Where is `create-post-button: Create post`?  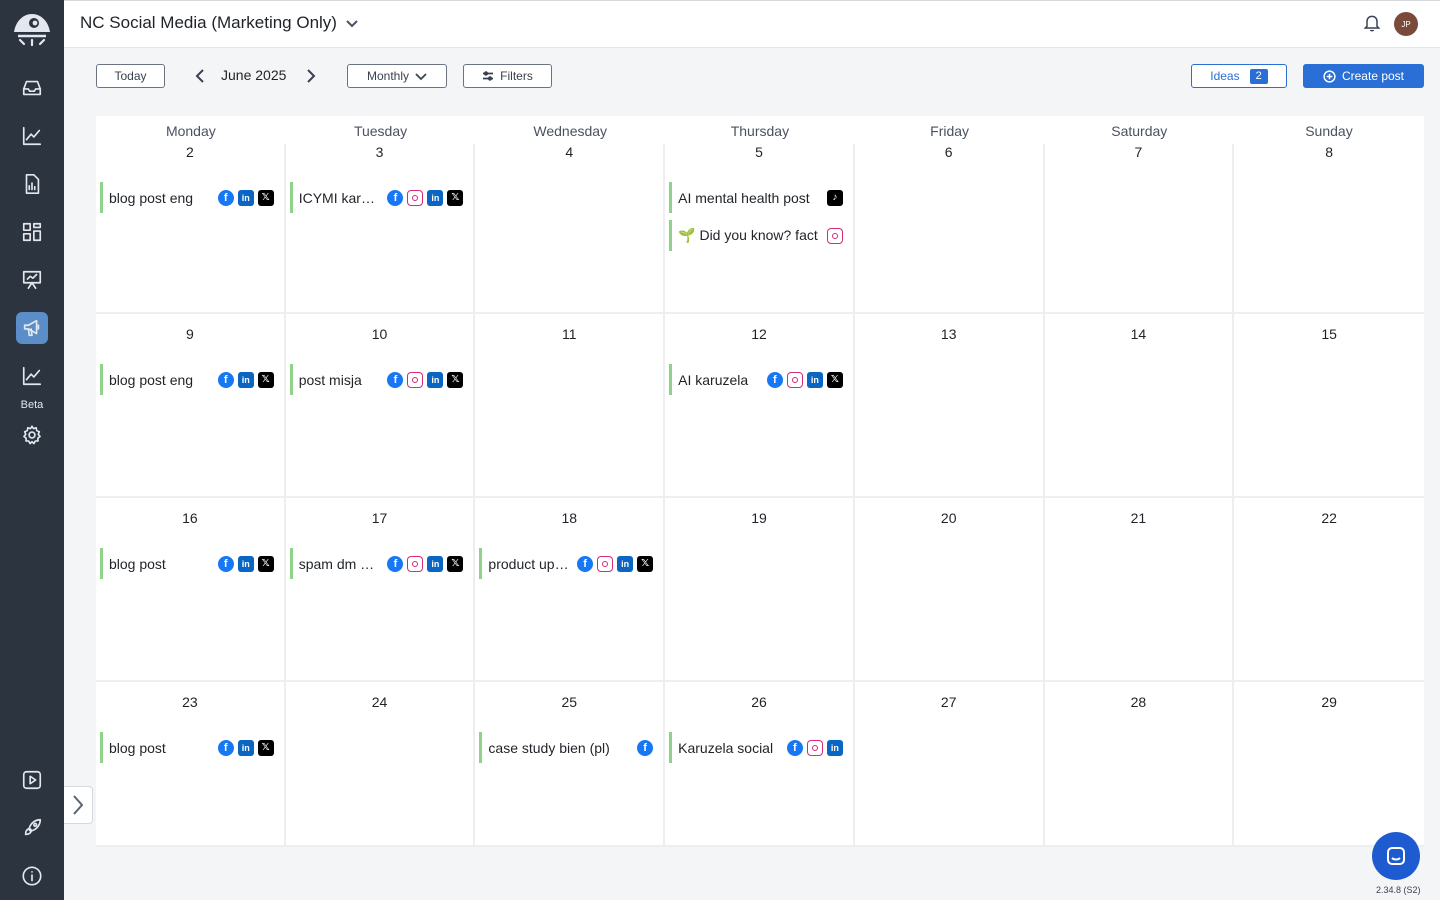 create-post-button: Create post is located at coordinates (1363, 76).